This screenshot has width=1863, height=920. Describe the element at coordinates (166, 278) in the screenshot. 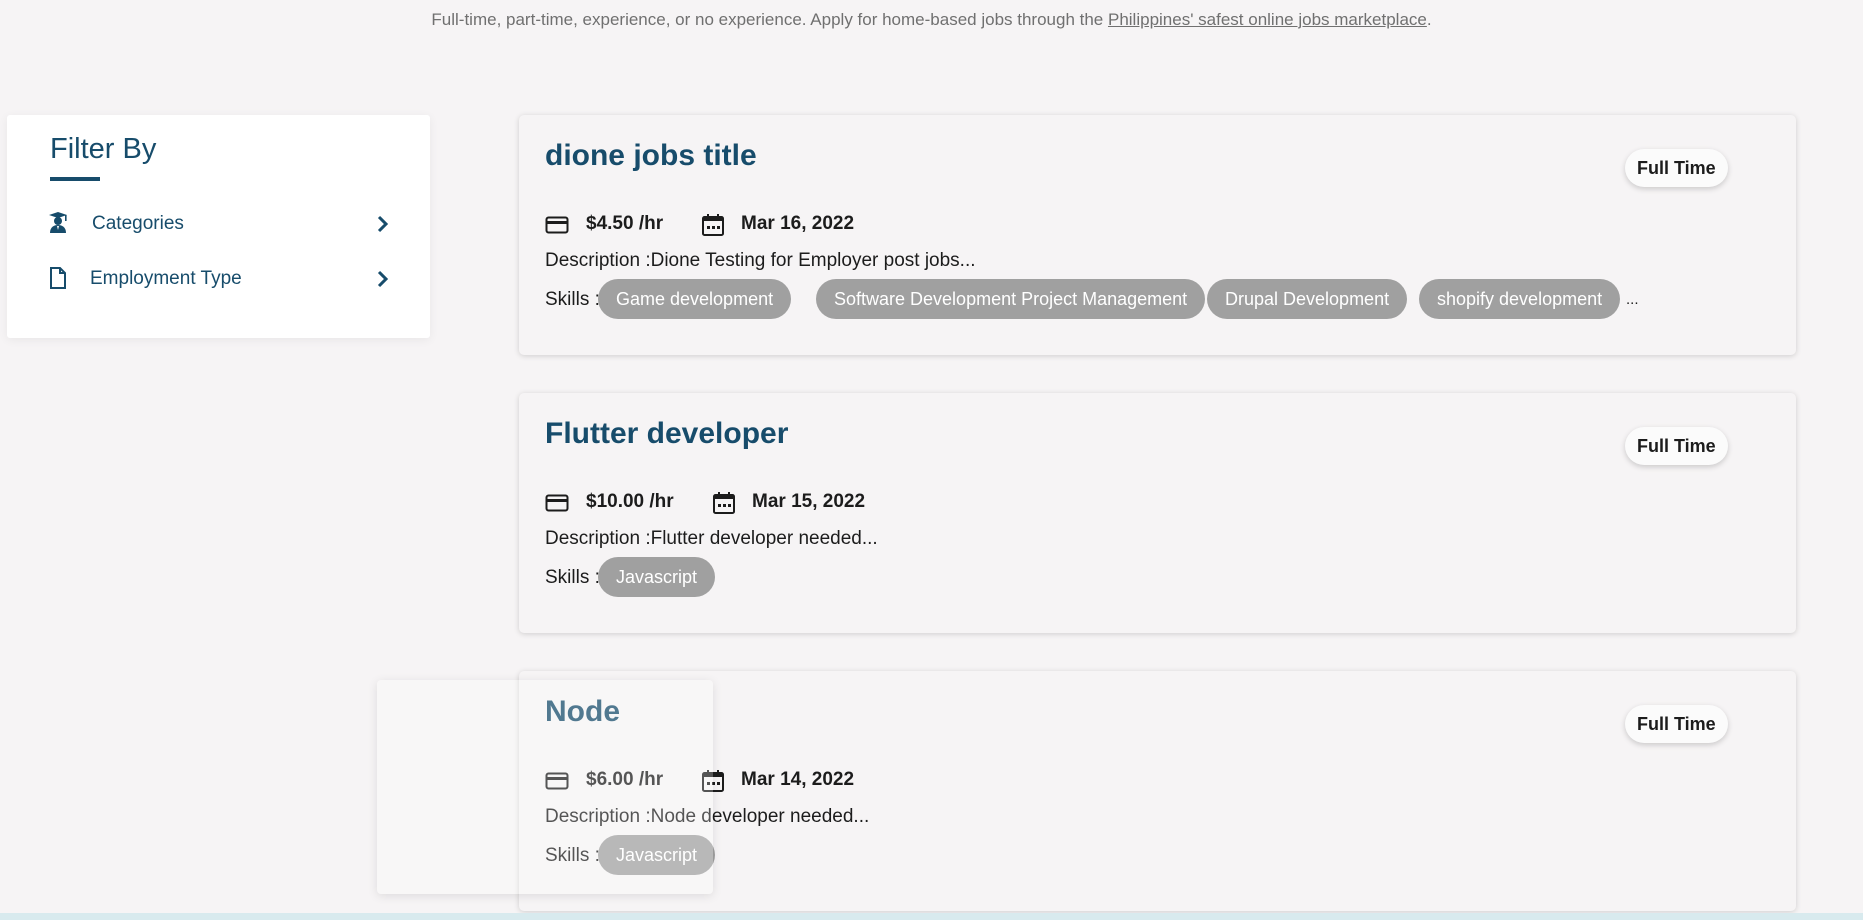

I see `filter-item-label: Employment Type` at that location.